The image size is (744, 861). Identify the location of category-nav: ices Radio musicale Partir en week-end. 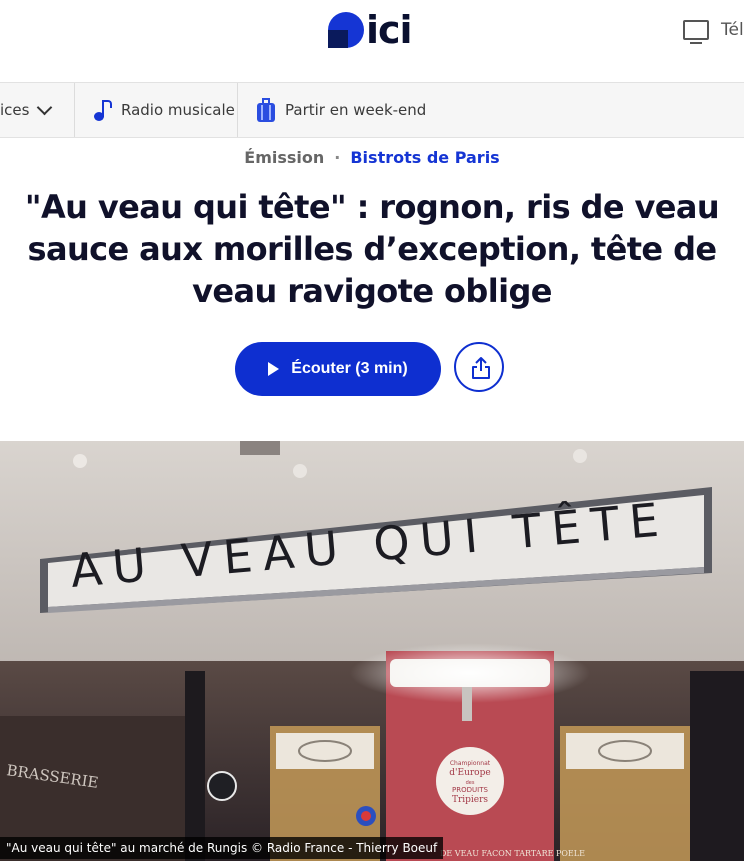
(372, 110).